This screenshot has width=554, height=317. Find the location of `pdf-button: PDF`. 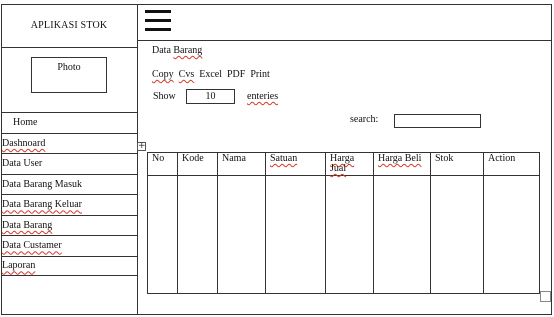

pdf-button: PDF is located at coordinates (236, 74).